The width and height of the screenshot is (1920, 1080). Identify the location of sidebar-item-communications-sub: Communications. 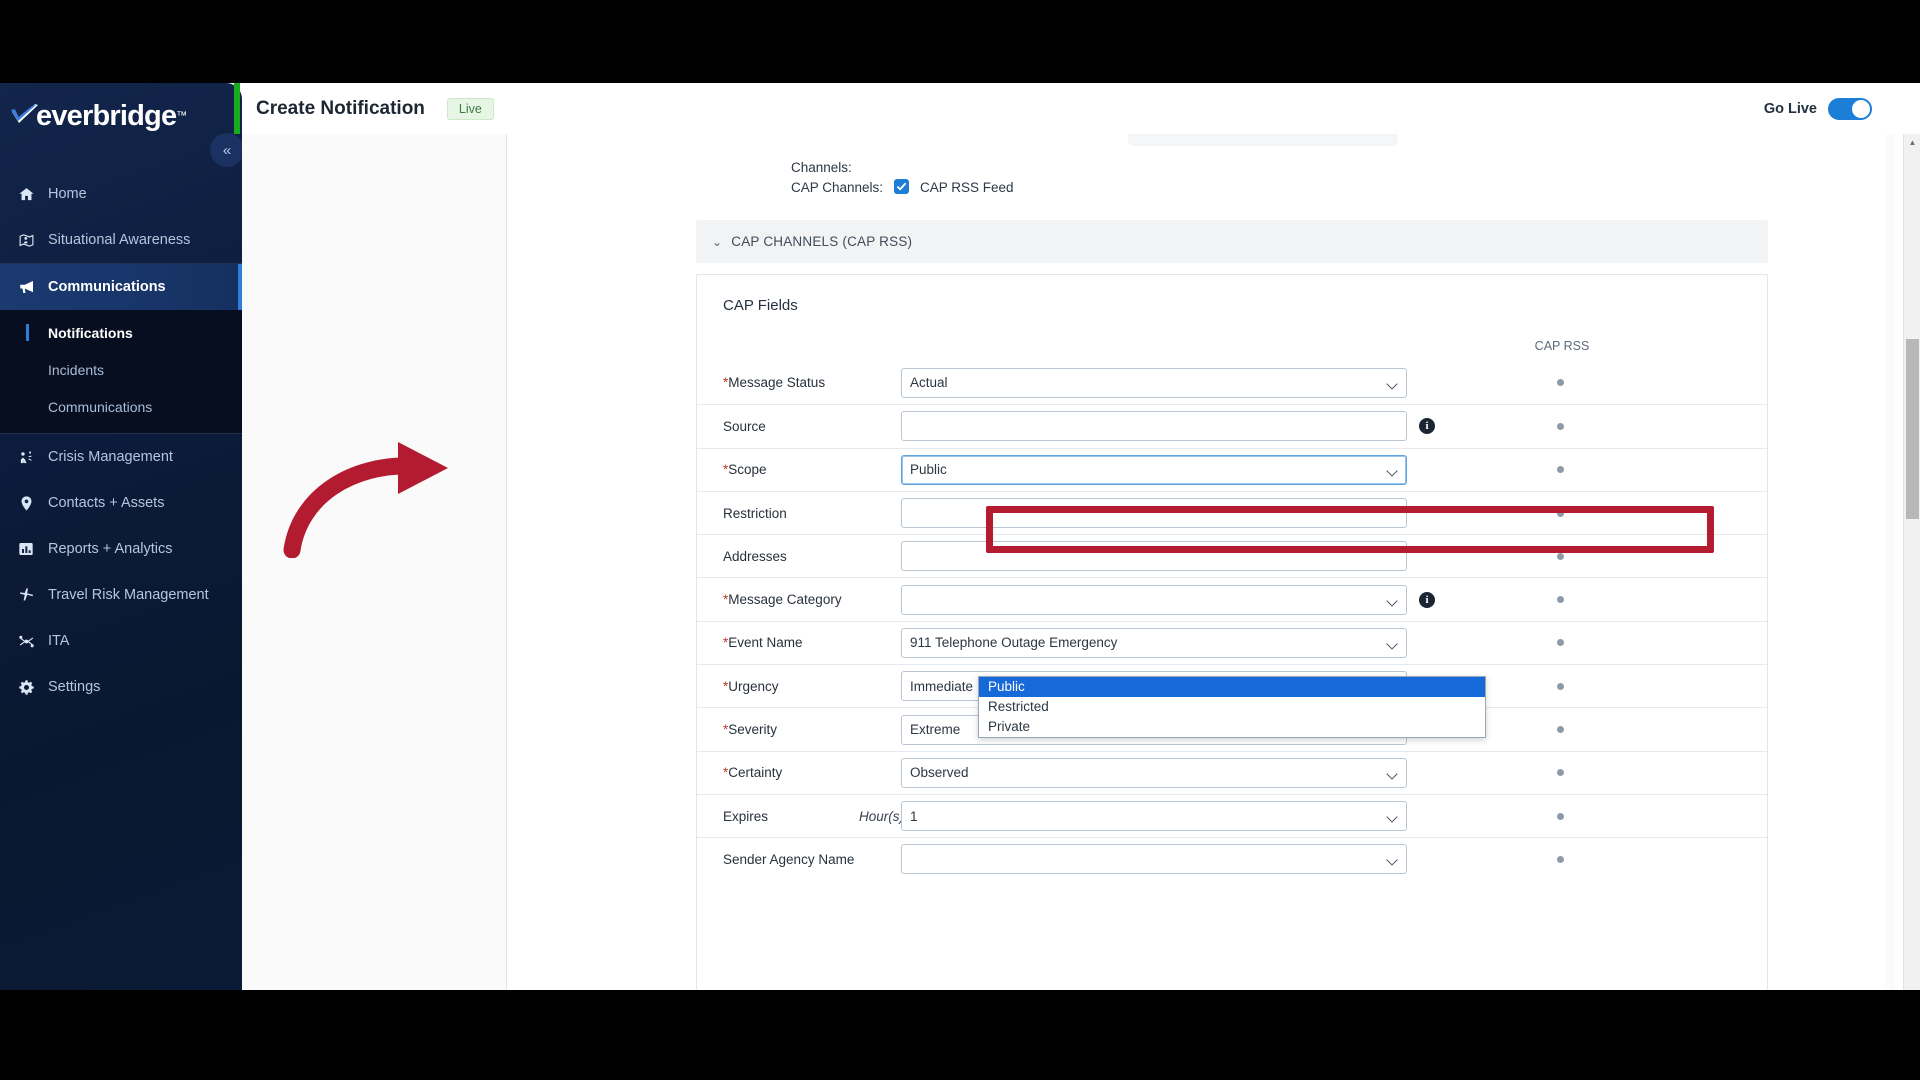
(121, 406).